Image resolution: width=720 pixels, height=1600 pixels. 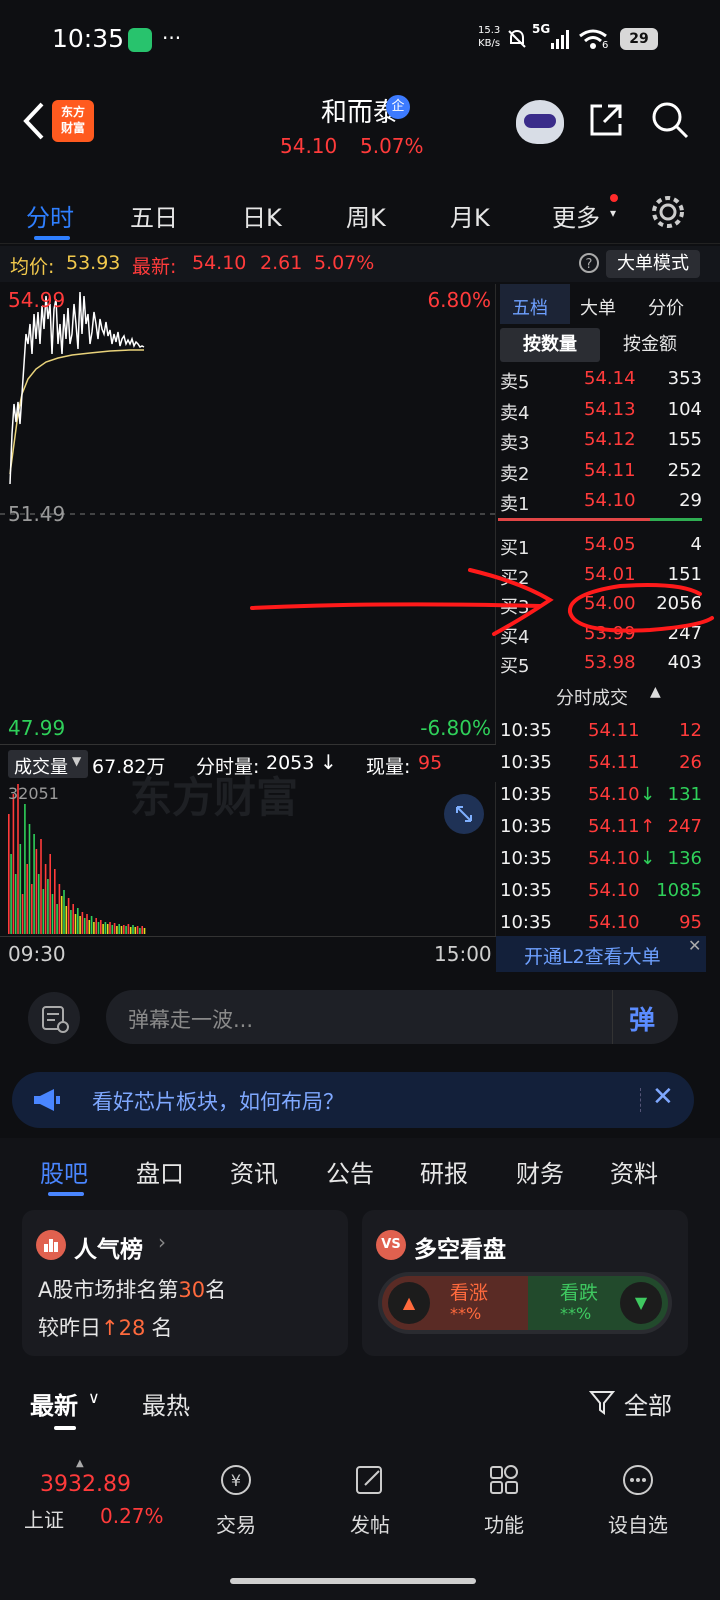 What do you see at coordinates (85, 1484) in the screenshot?
I see `index-value: 3932.89` at bounding box center [85, 1484].